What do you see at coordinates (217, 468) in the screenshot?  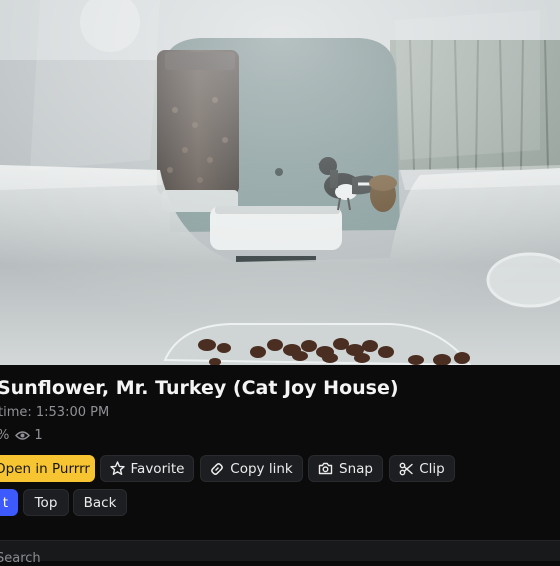 I see `link-icon` at bounding box center [217, 468].